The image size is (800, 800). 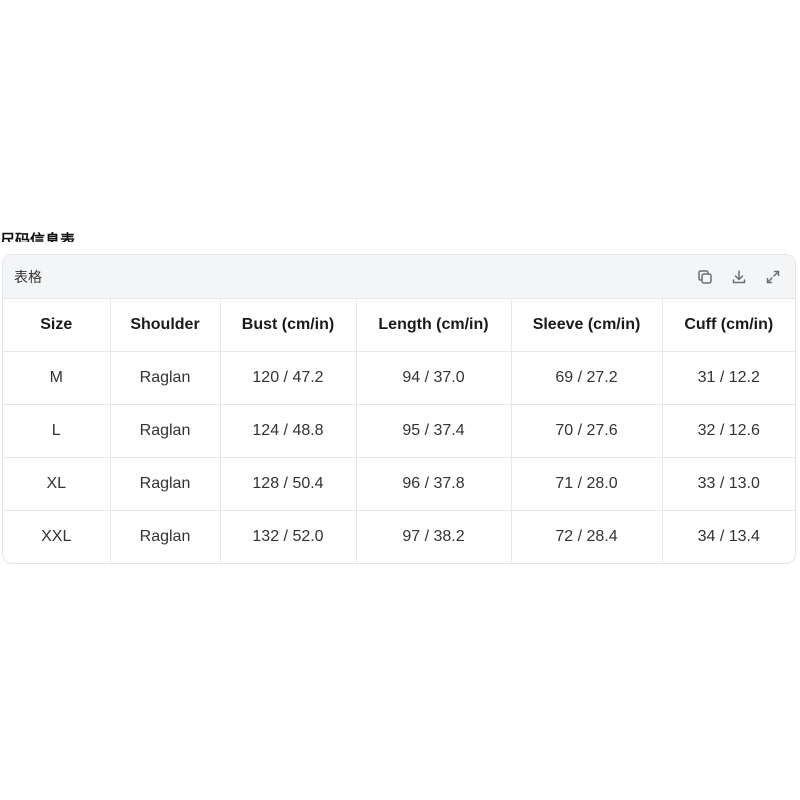 What do you see at coordinates (728, 431) in the screenshot?
I see `table-cell: 32 / 12.6` at bounding box center [728, 431].